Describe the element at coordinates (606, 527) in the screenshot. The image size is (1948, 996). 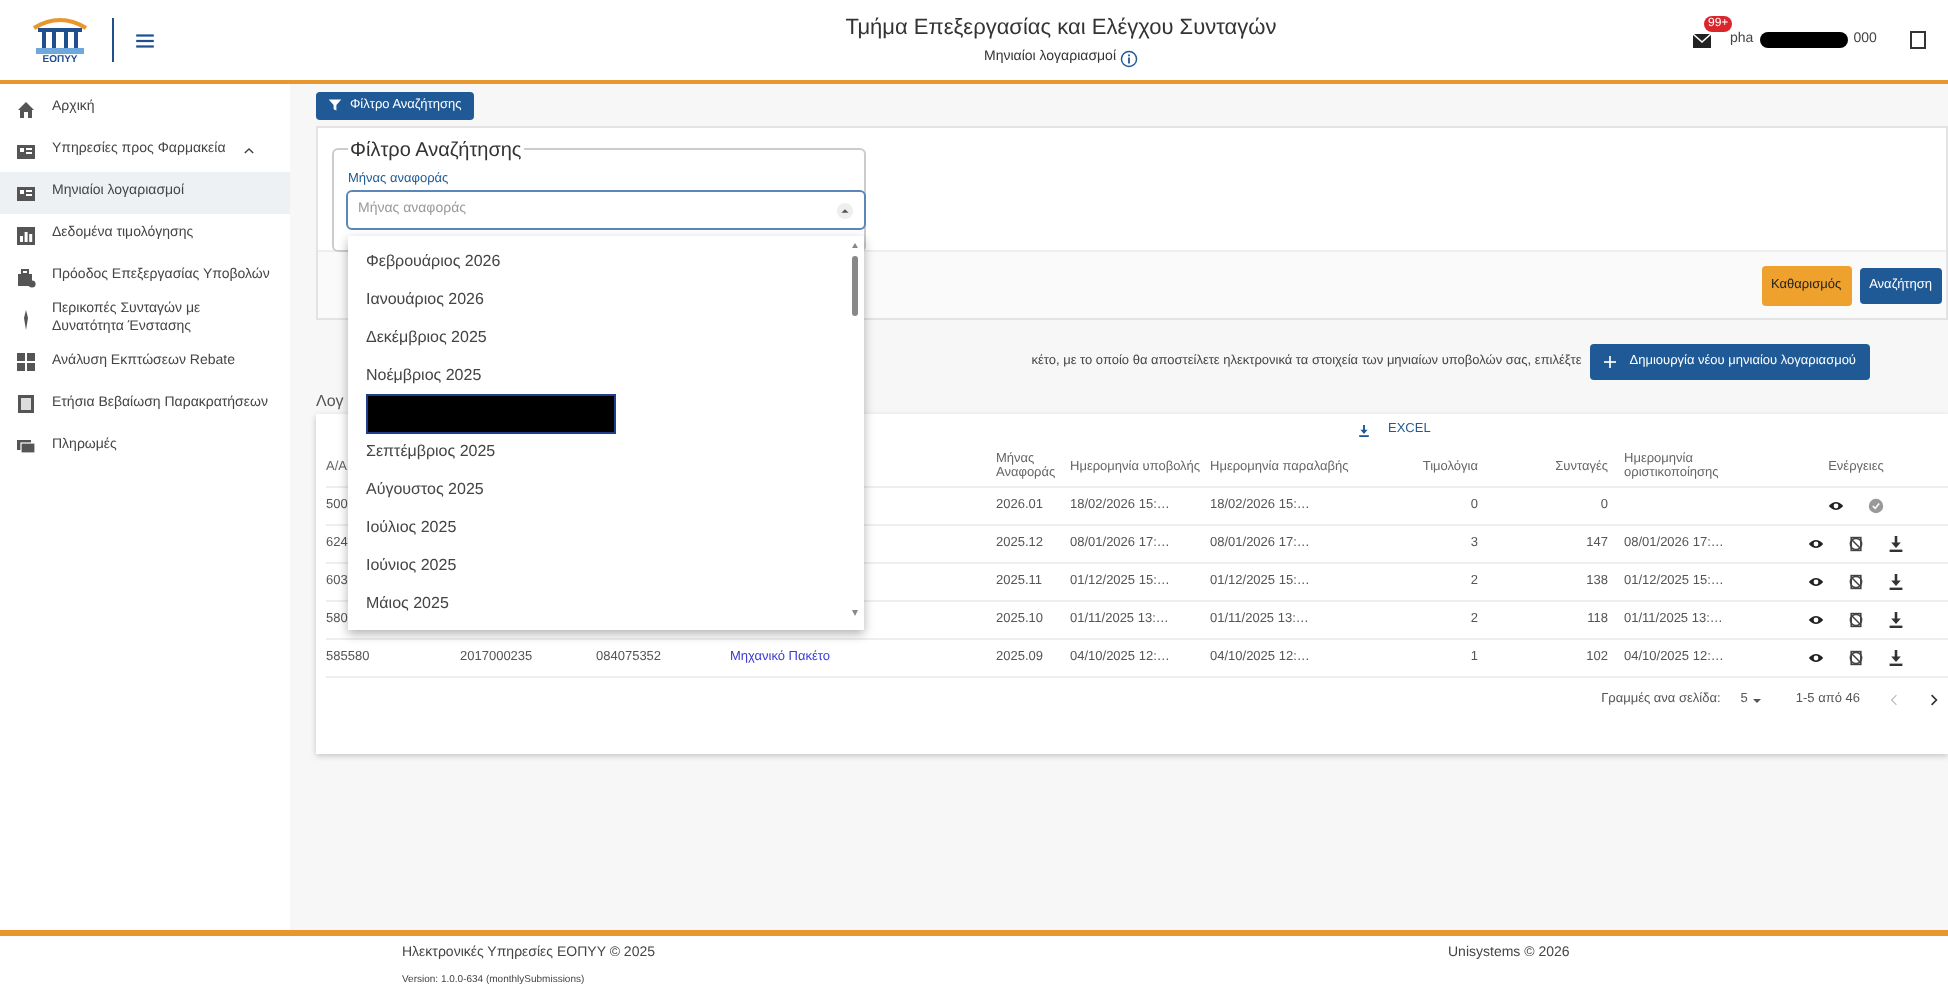
I see `dropdown-option: Ιούλιος 2025` at that location.